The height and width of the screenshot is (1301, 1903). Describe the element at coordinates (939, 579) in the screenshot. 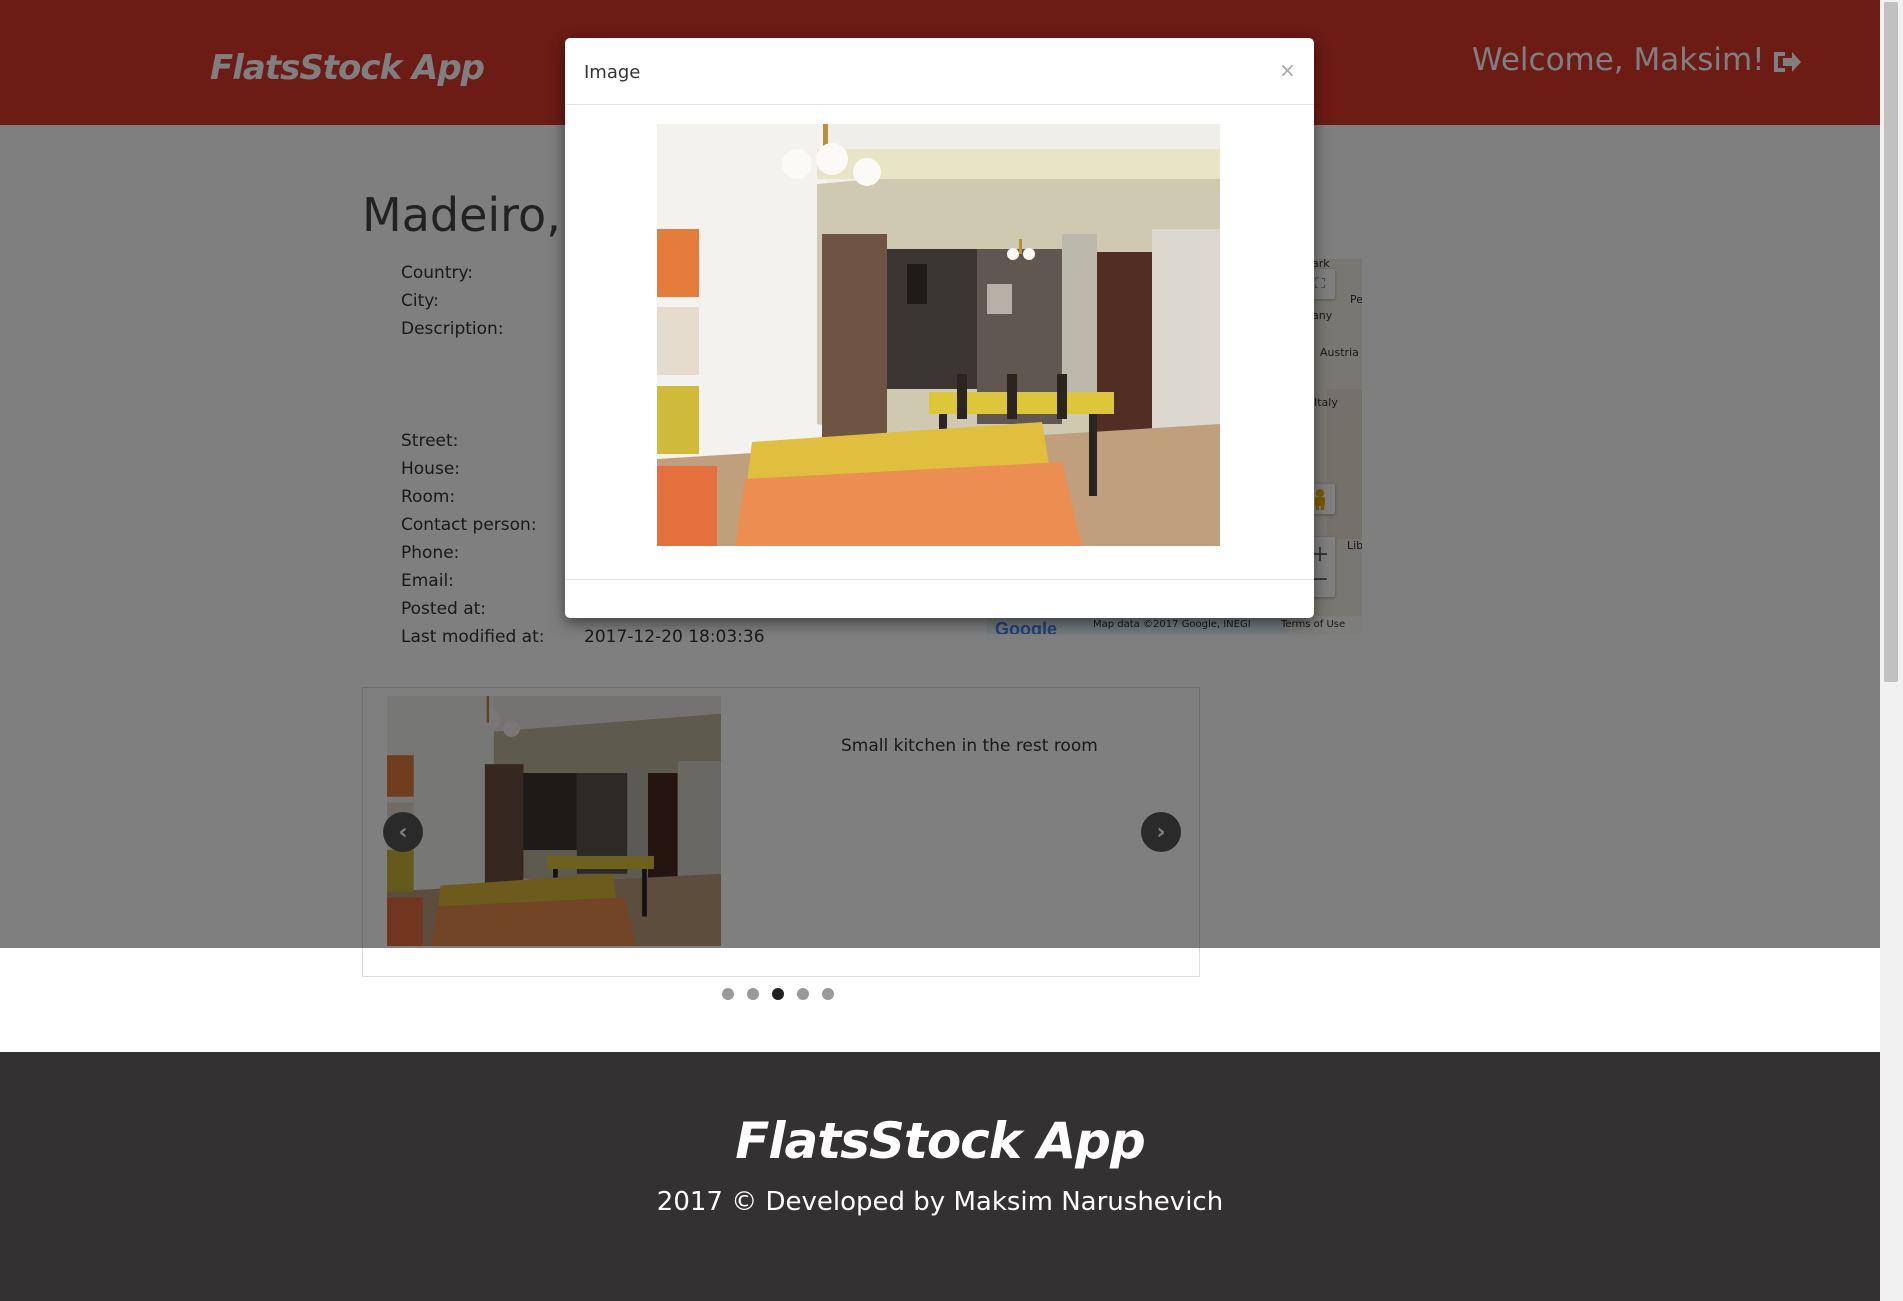

I see `modal-footer-divider` at that location.